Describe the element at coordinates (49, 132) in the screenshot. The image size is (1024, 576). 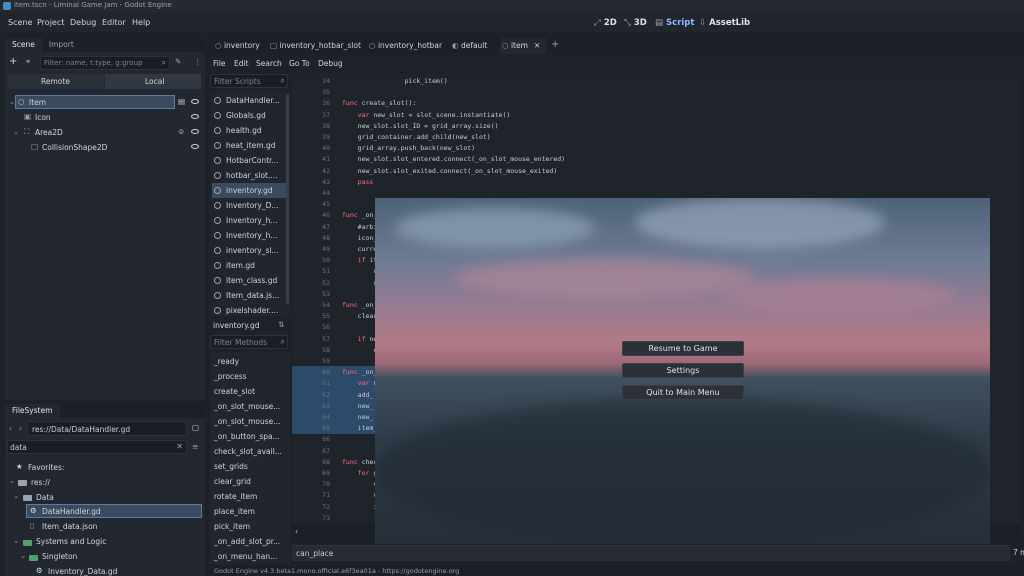
I see `tree-node-area2d: Area2D` at that location.